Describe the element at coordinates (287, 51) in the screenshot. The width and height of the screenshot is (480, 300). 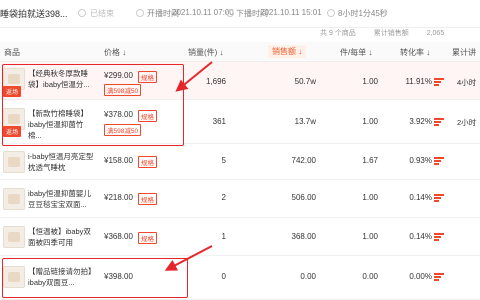
I see `col-amount: 销售额 ↓` at that location.